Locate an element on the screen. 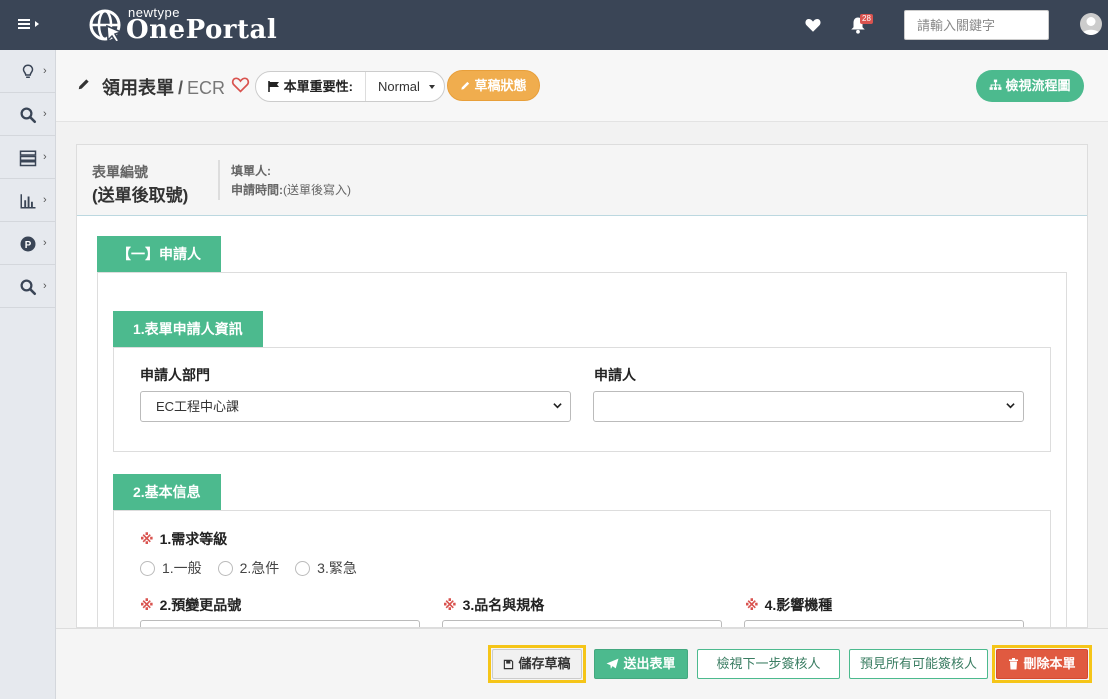  delete-form-button: 刪除本單 is located at coordinates (1042, 664).